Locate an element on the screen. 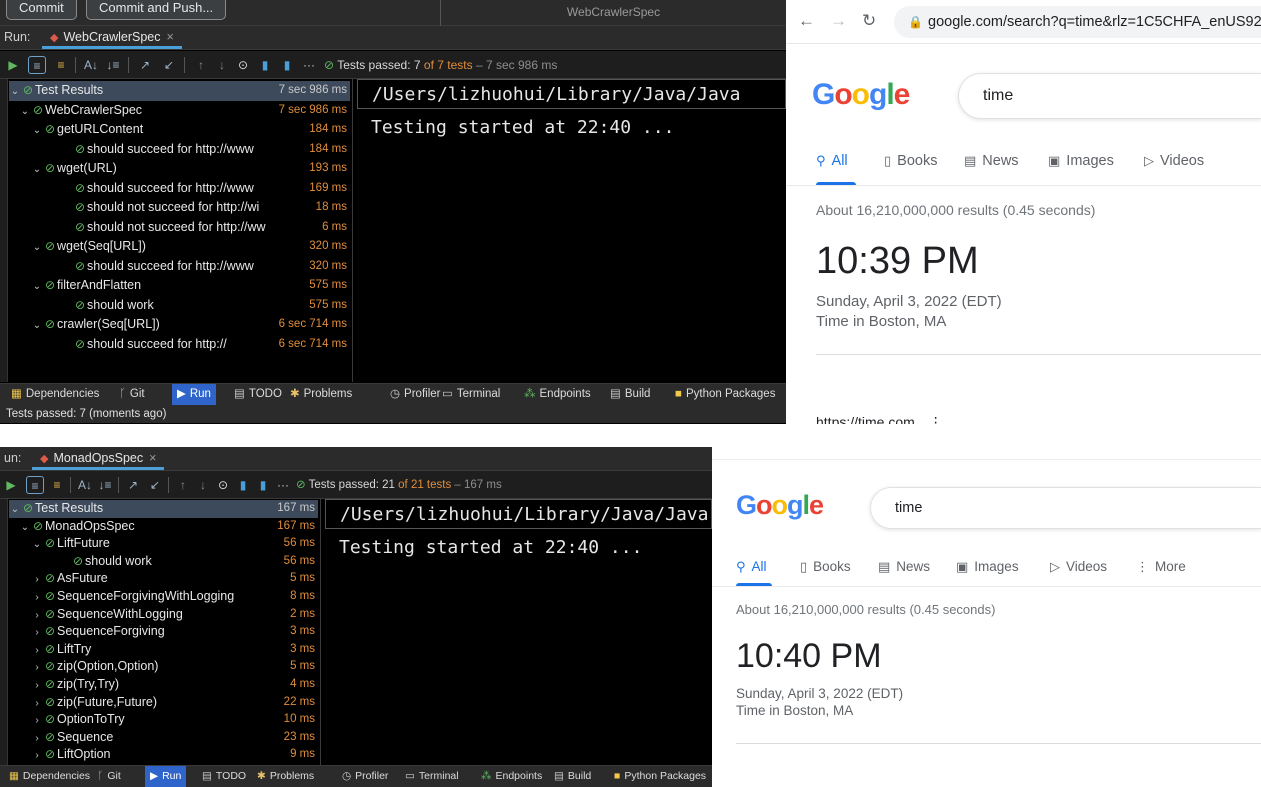 The image size is (1261, 787). search-tab-more: ⋮ More is located at coordinates (1161, 567).